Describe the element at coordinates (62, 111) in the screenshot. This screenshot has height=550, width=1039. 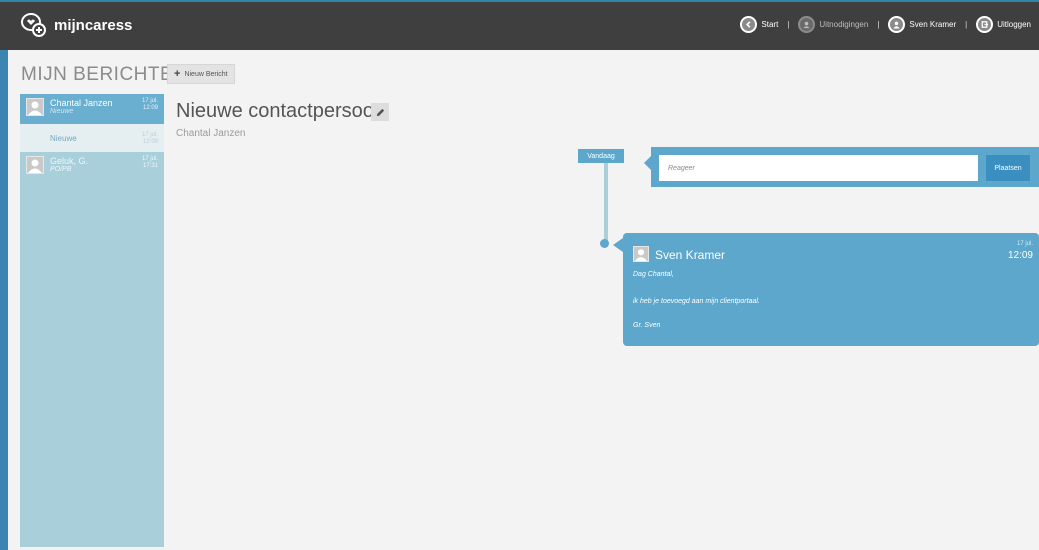
I see `conversation-subtitle: Nieuwe` at that location.